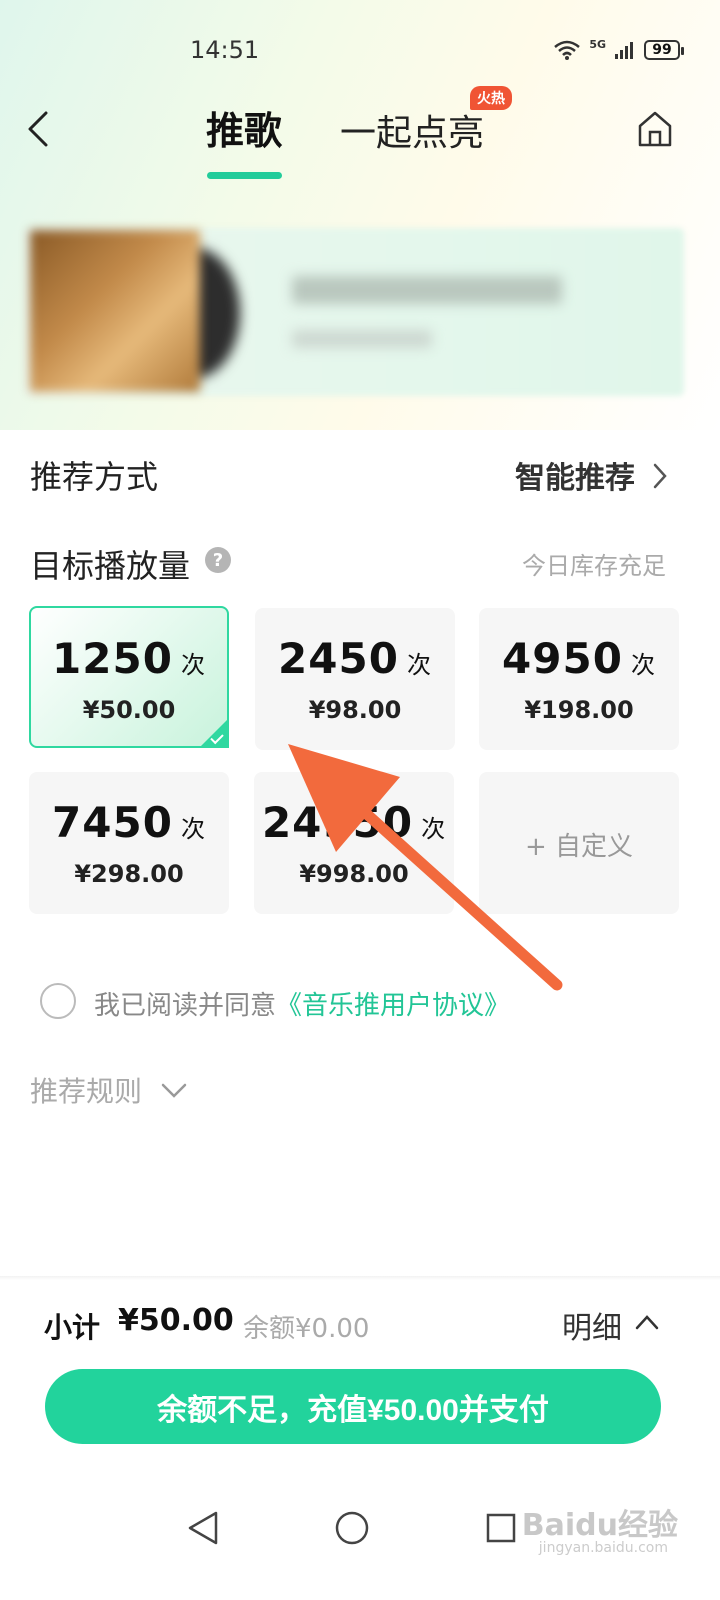 The width and height of the screenshot is (720, 1600). I want to click on agreement-prefix: 我已阅读并同意, so click(185, 1006).